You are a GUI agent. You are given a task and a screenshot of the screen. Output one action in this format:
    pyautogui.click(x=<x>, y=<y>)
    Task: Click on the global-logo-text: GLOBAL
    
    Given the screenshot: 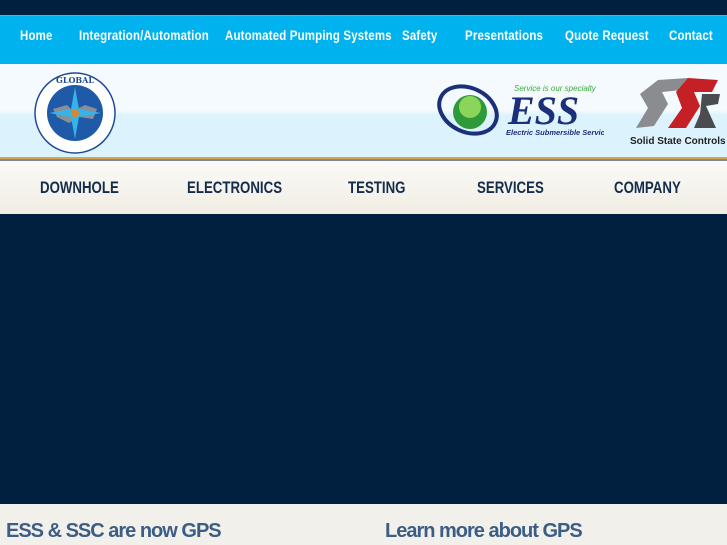 What is the action you would take?
    pyautogui.click(x=75, y=80)
    